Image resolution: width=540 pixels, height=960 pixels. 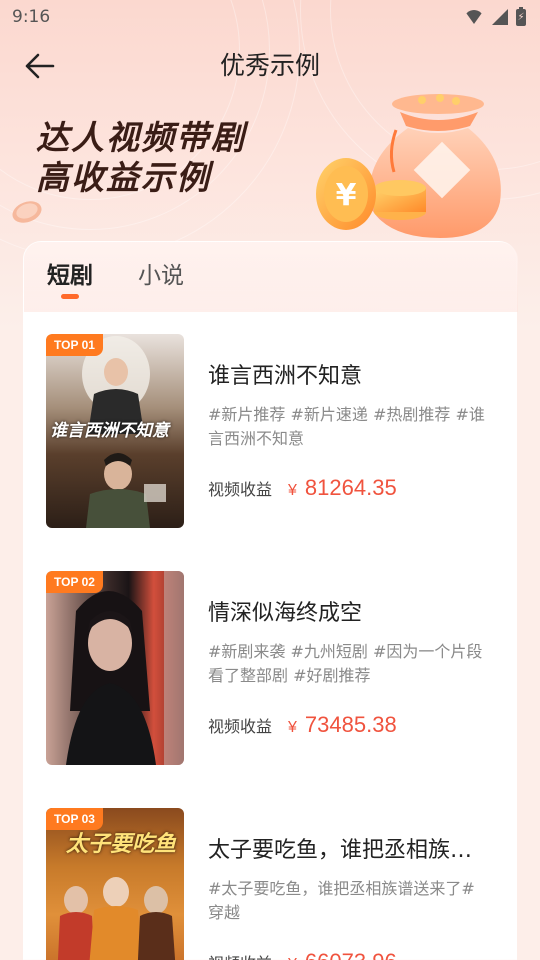 What do you see at coordinates (346, 195) in the screenshot?
I see `coin-symbol: ¥` at bounding box center [346, 195].